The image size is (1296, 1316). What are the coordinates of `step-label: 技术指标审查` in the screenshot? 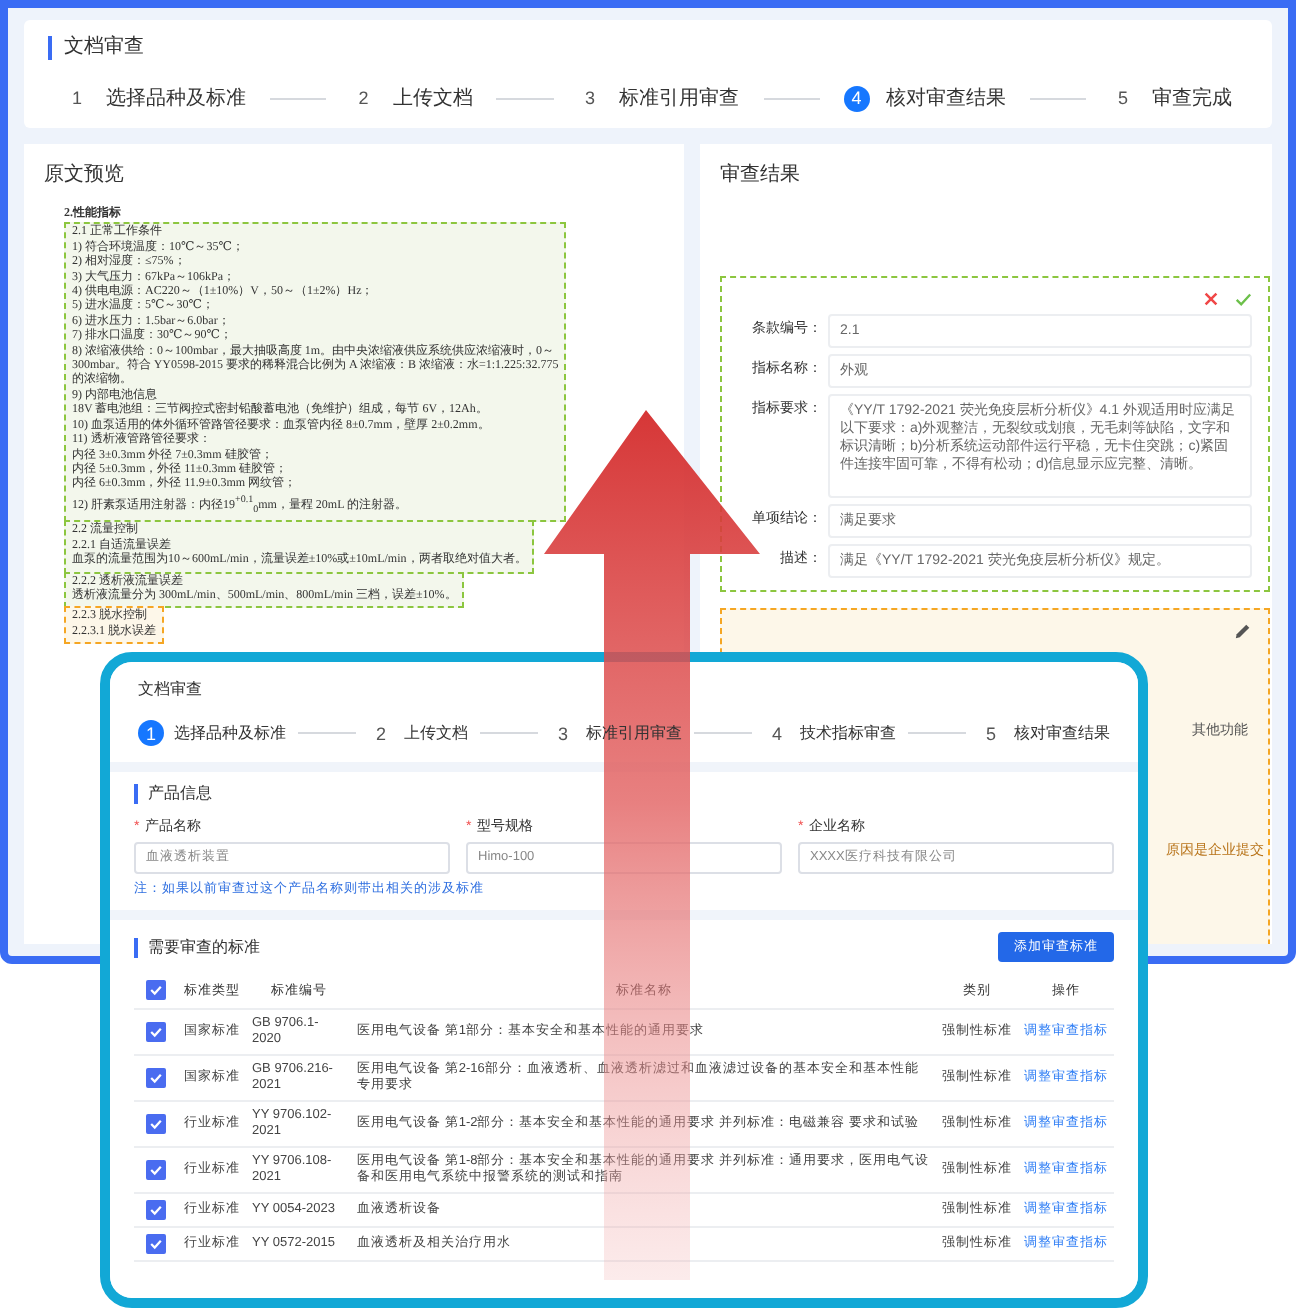 It's located at (848, 733).